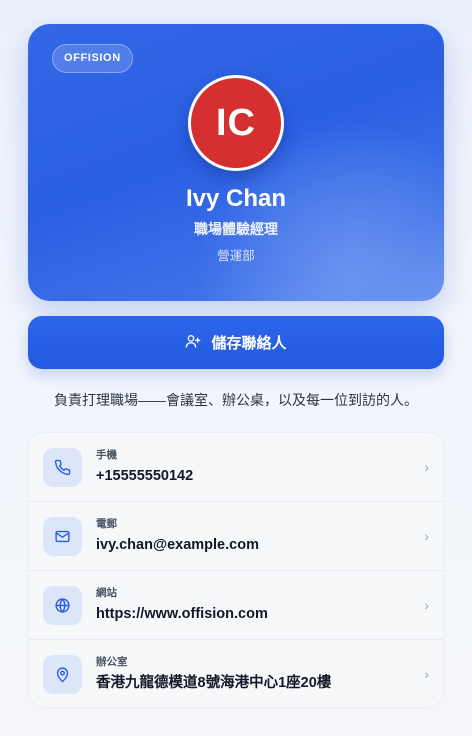 The height and width of the screenshot is (736, 472). Describe the element at coordinates (112, 662) in the screenshot. I see `contact-label: 辦公室` at that location.